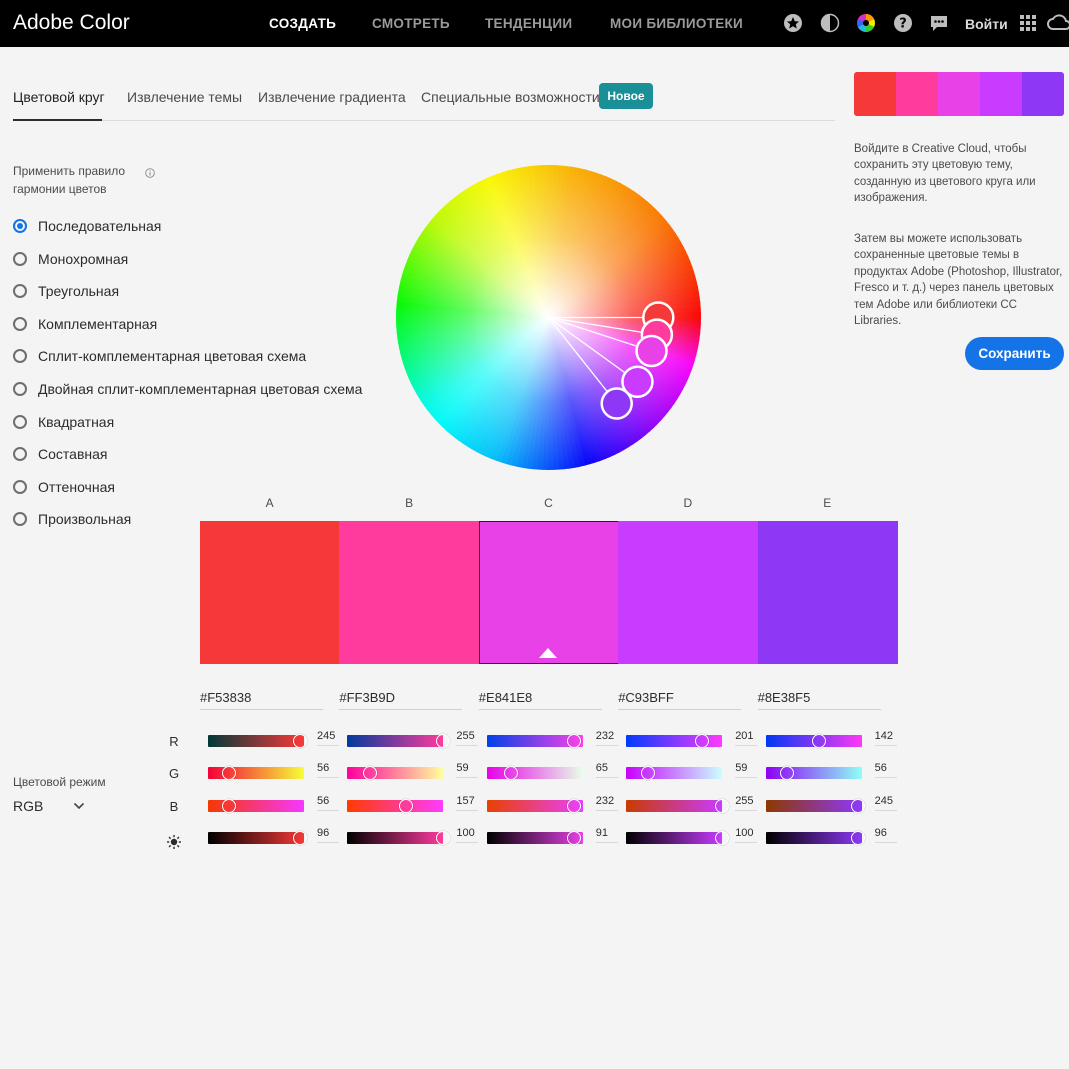 The image size is (1069, 1069). I want to click on harmony-option: Произвольная, so click(72, 519).